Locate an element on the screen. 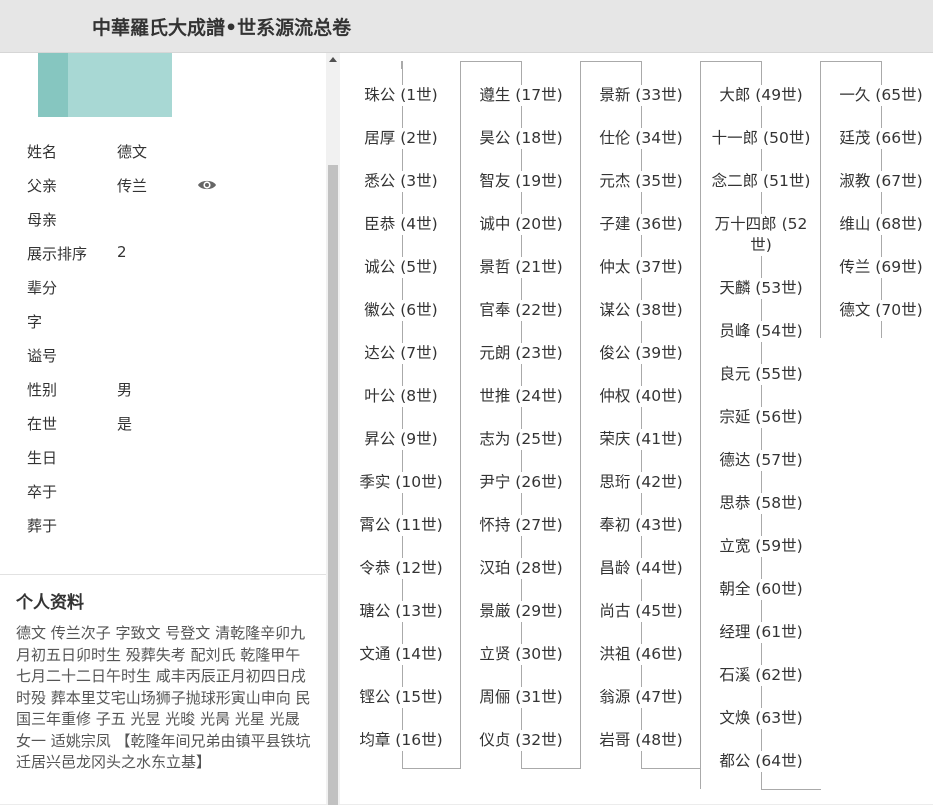 The height and width of the screenshot is (805, 933). generation-node: 经理 (61世) is located at coordinates (761, 632).